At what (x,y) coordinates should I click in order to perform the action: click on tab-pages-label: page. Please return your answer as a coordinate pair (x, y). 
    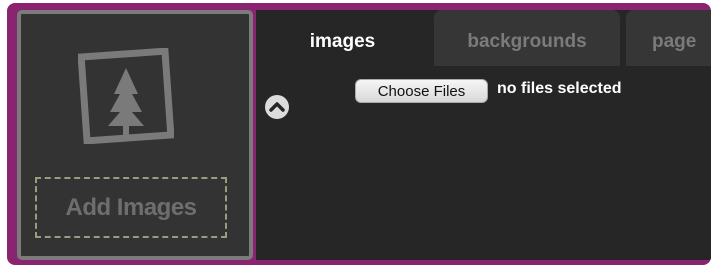
    Looking at the image, I should click on (674, 41).